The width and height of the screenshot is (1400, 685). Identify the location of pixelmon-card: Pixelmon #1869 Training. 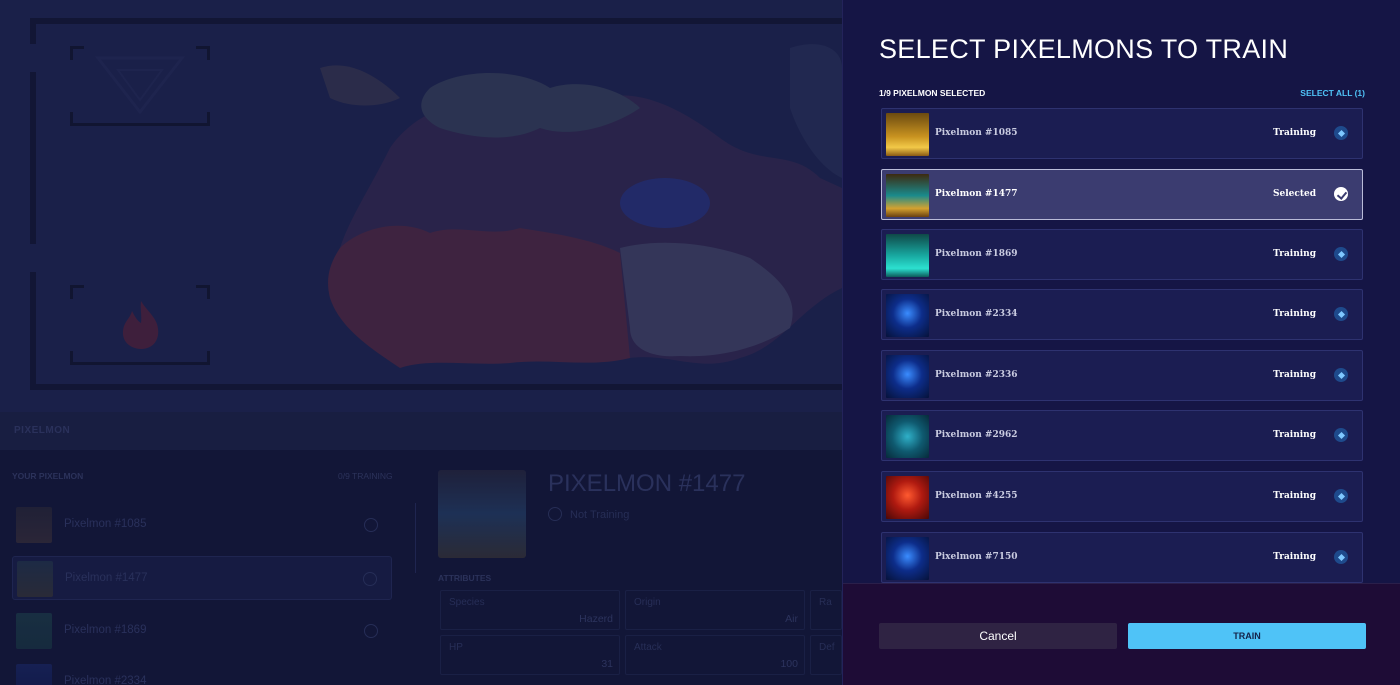
(1122, 254).